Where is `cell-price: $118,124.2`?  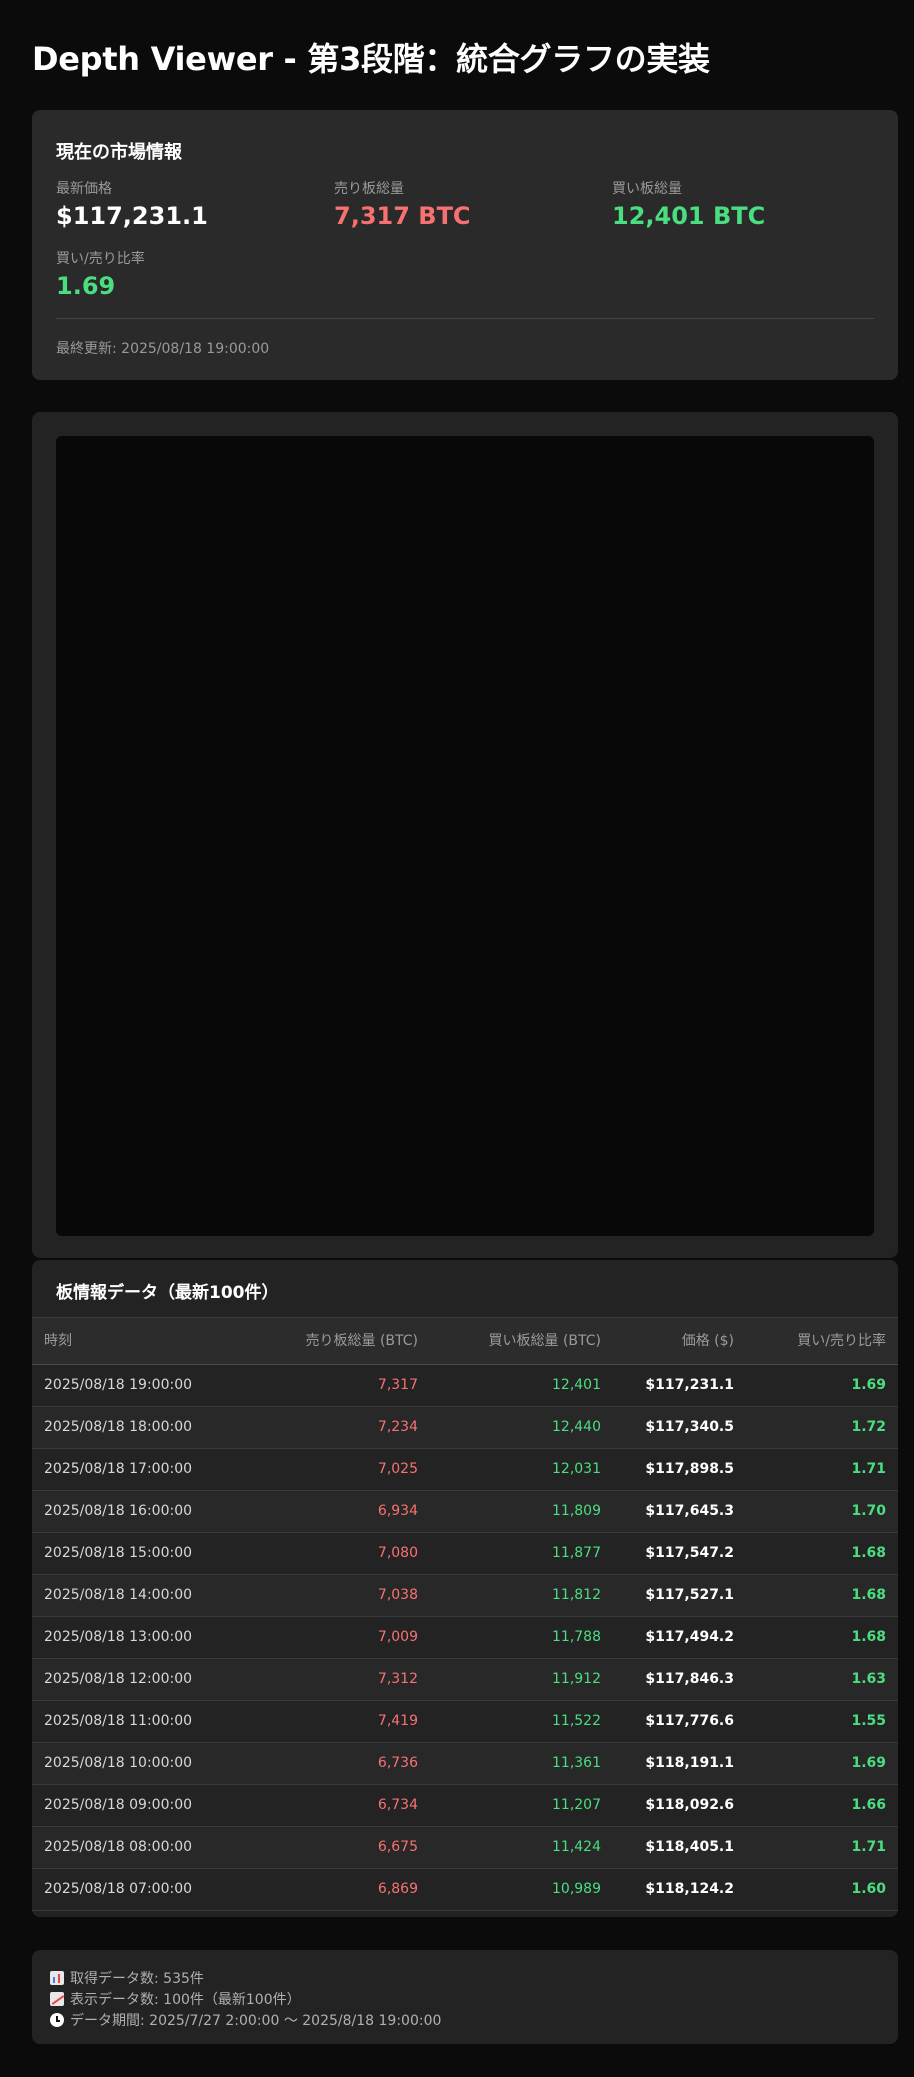 cell-price: $118,124.2 is located at coordinates (689, 1889).